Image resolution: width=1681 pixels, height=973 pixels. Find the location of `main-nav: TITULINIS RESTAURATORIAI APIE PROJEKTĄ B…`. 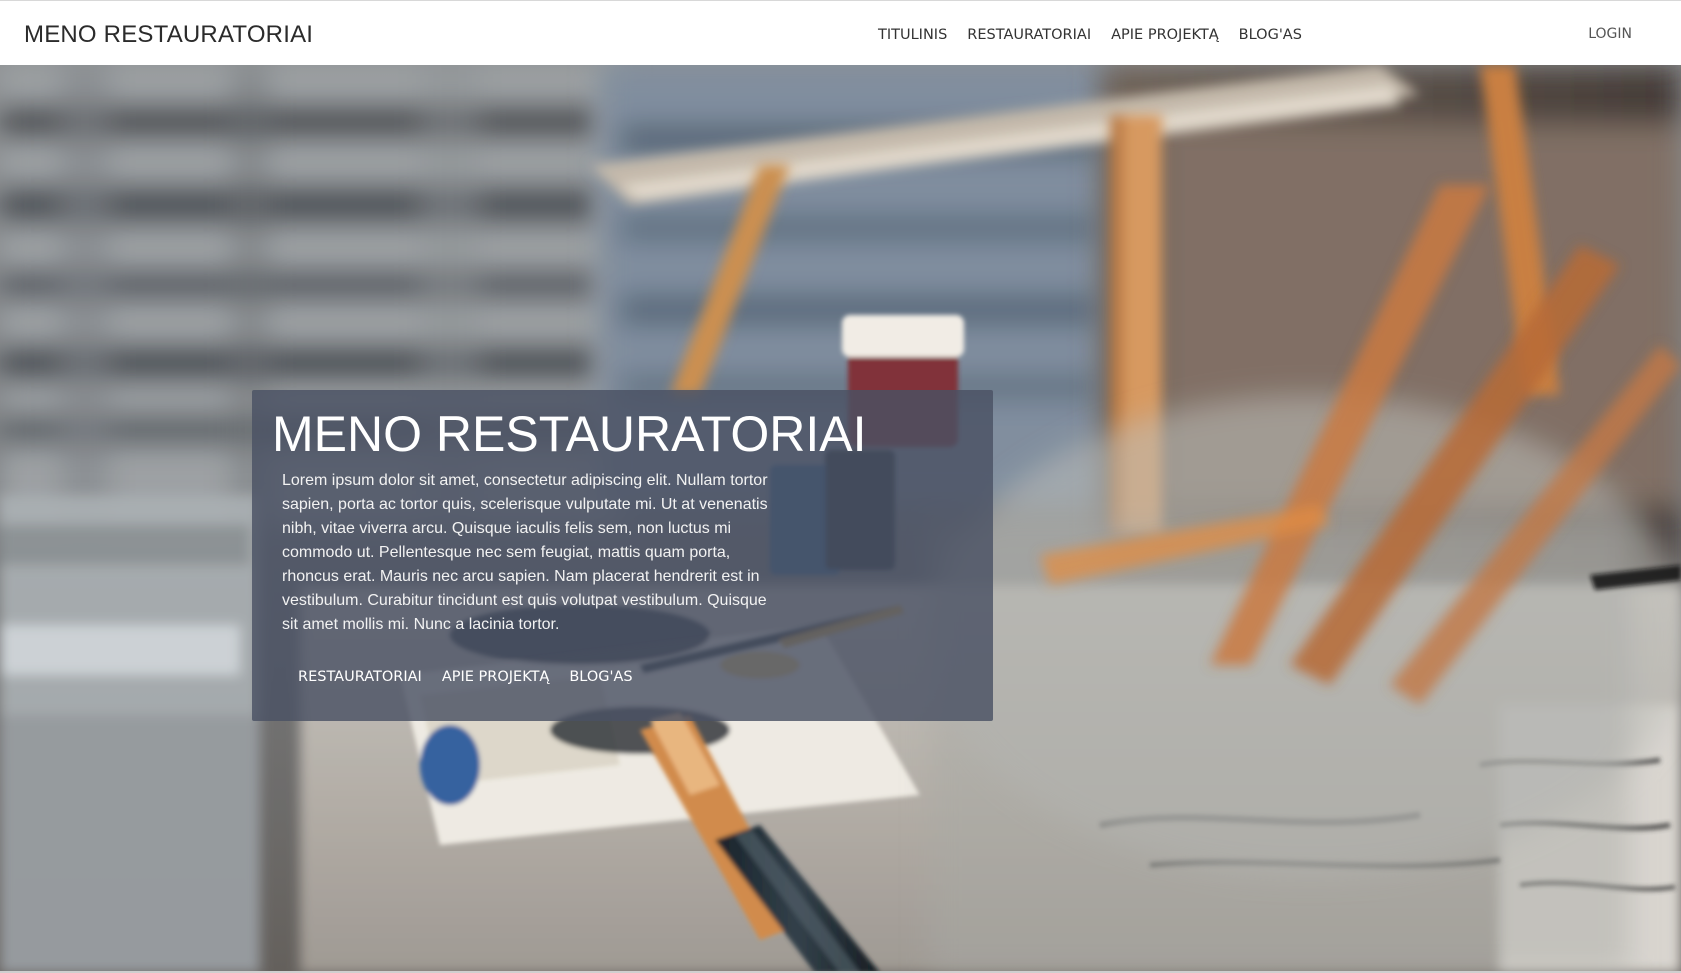

main-nav: TITULINIS RESTAURATORIAI APIE PROJEKTĄ B… is located at coordinates (1090, 35).